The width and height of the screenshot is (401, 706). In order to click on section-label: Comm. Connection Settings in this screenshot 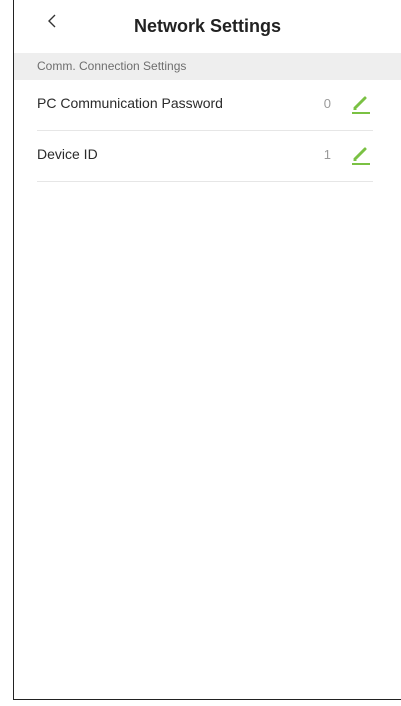, I will do `click(112, 66)`.